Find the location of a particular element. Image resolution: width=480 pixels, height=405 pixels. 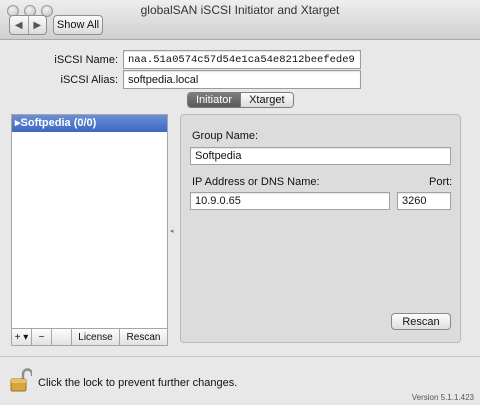

list-item: ▸Softpedia (0/0) is located at coordinates (89, 123).